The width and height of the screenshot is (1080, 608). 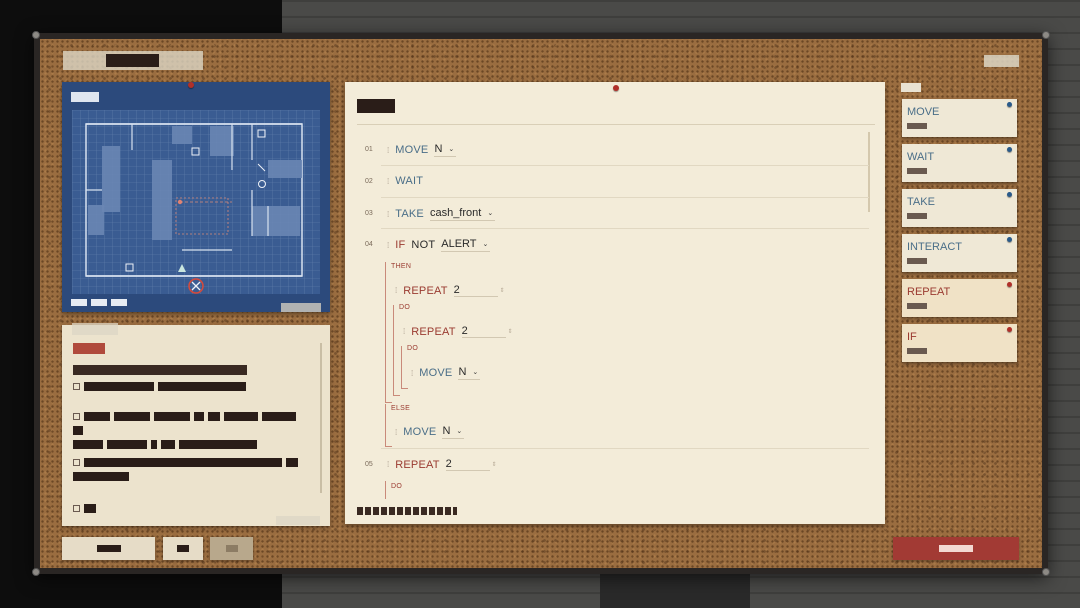 What do you see at coordinates (369, 213) in the screenshot?
I see `line-number: 03` at bounding box center [369, 213].